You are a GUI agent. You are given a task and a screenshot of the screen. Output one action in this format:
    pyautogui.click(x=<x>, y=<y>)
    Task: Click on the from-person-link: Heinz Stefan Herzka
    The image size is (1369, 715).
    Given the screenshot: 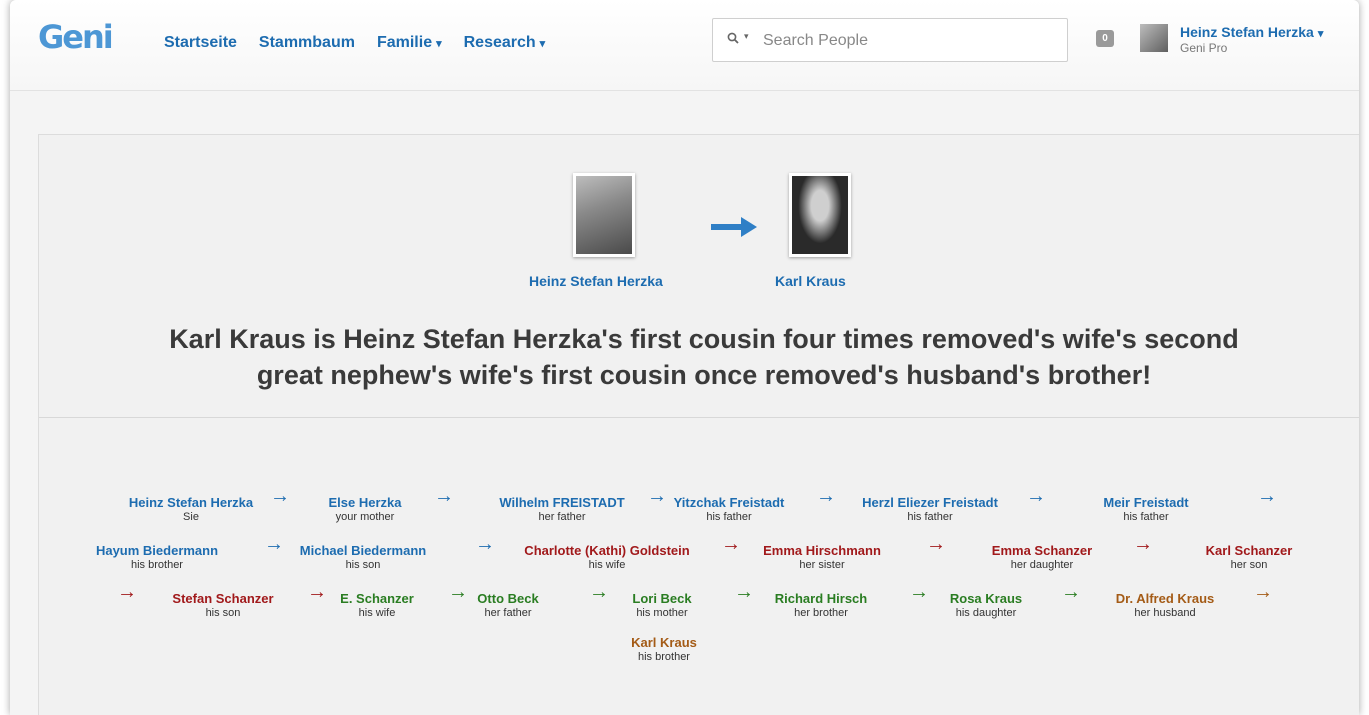 What is the action you would take?
    pyautogui.click(x=596, y=281)
    